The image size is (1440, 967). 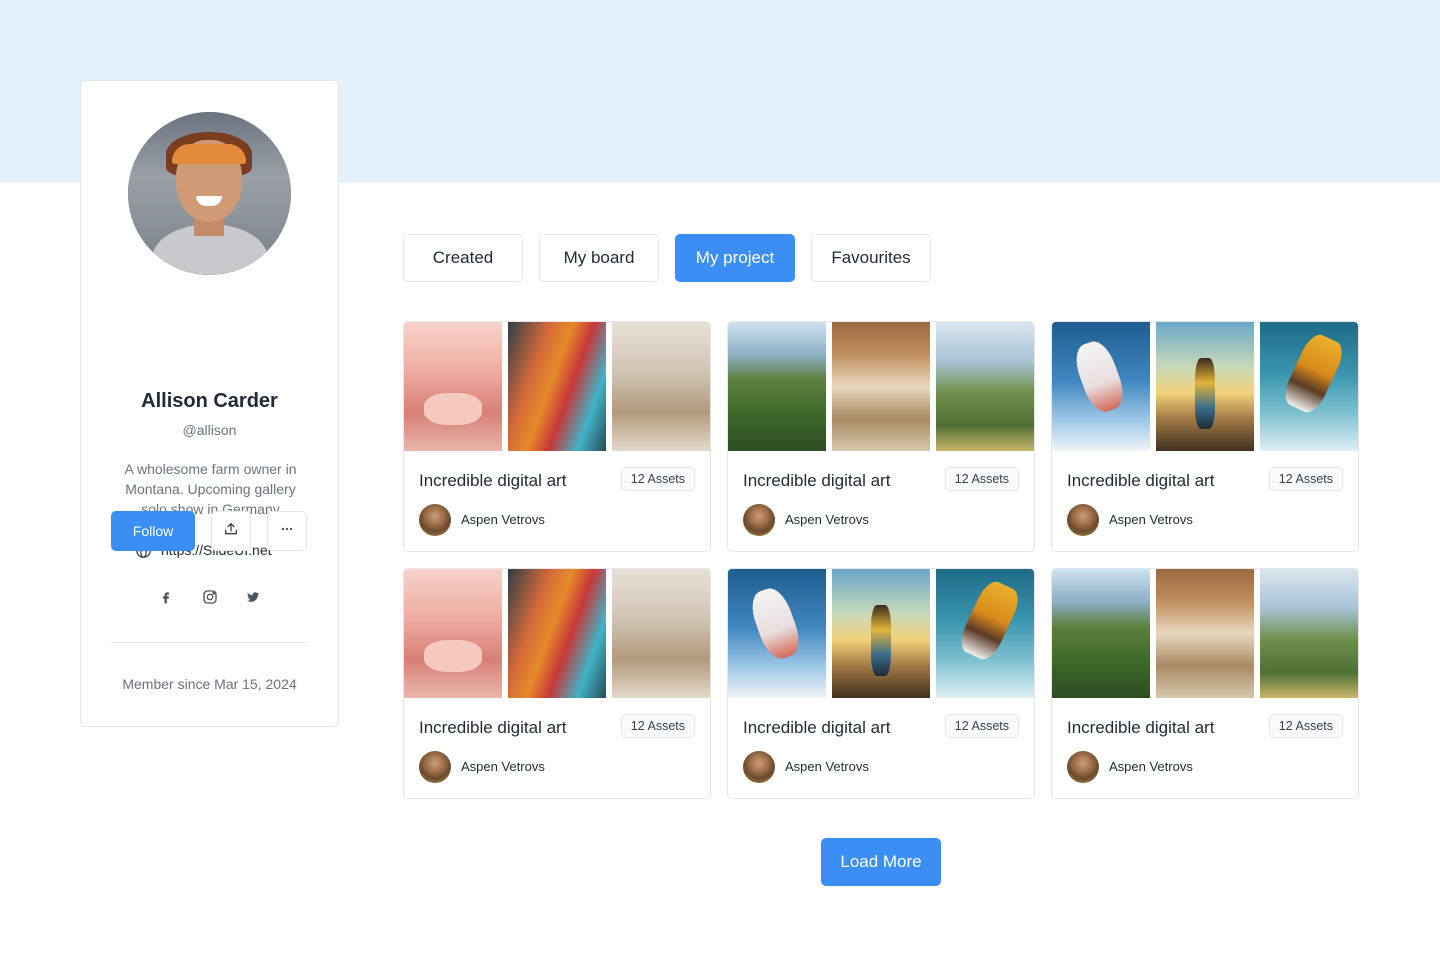 I want to click on profile-avatar, so click(x=209, y=193).